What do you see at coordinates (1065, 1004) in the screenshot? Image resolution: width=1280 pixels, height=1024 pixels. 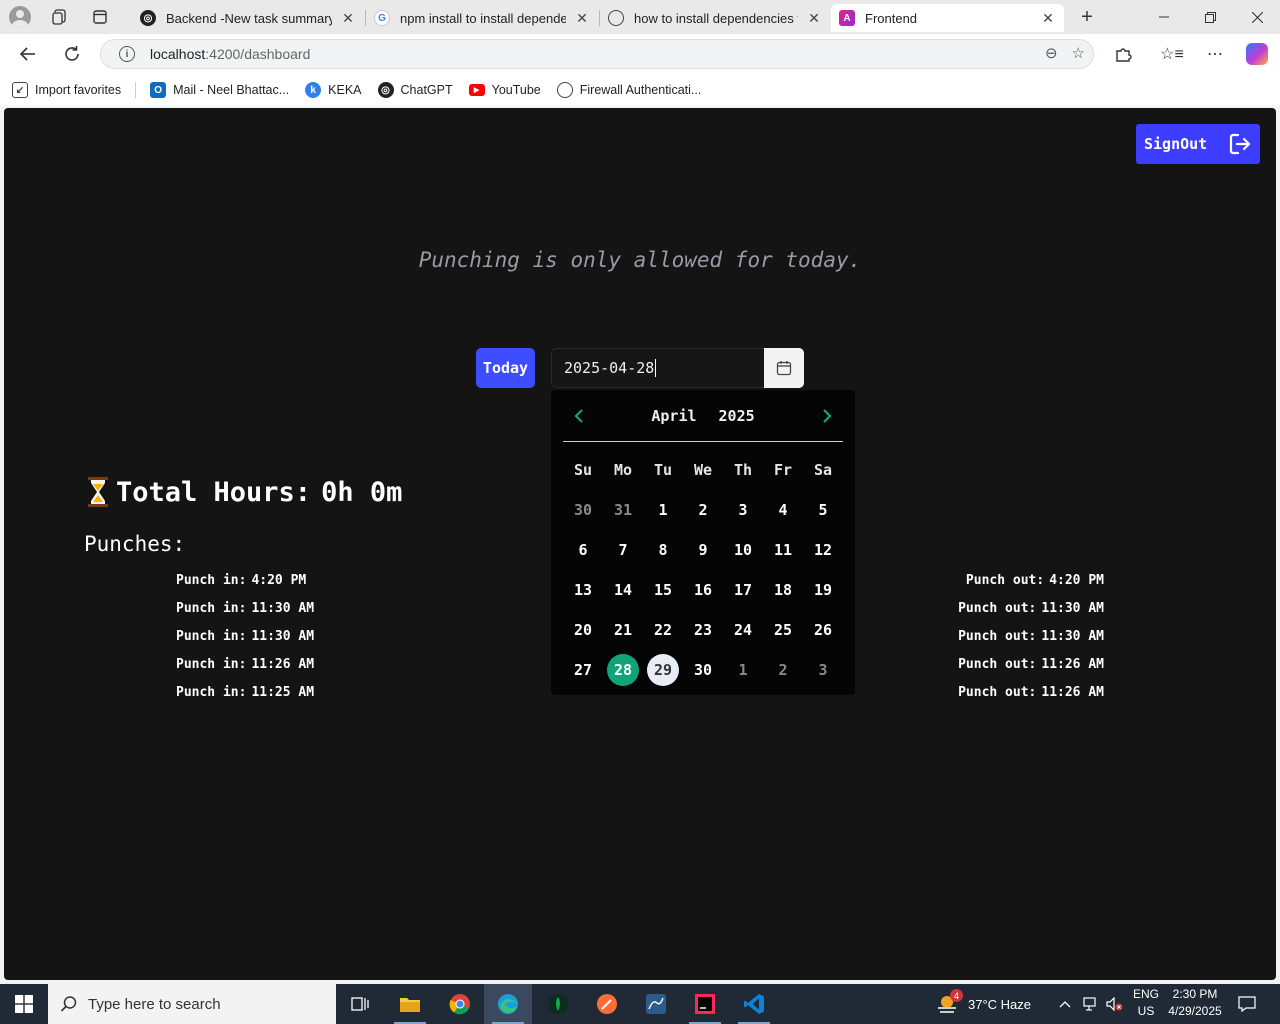 I see `show-hidden-icons` at bounding box center [1065, 1004].